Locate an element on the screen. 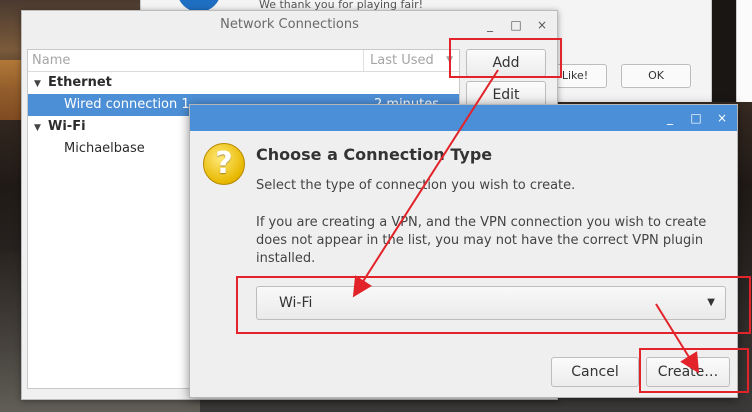 The width and height of the screenshot is (752, 412). dialog-window-controls: _ □ × is located at coordinates (696, 118).